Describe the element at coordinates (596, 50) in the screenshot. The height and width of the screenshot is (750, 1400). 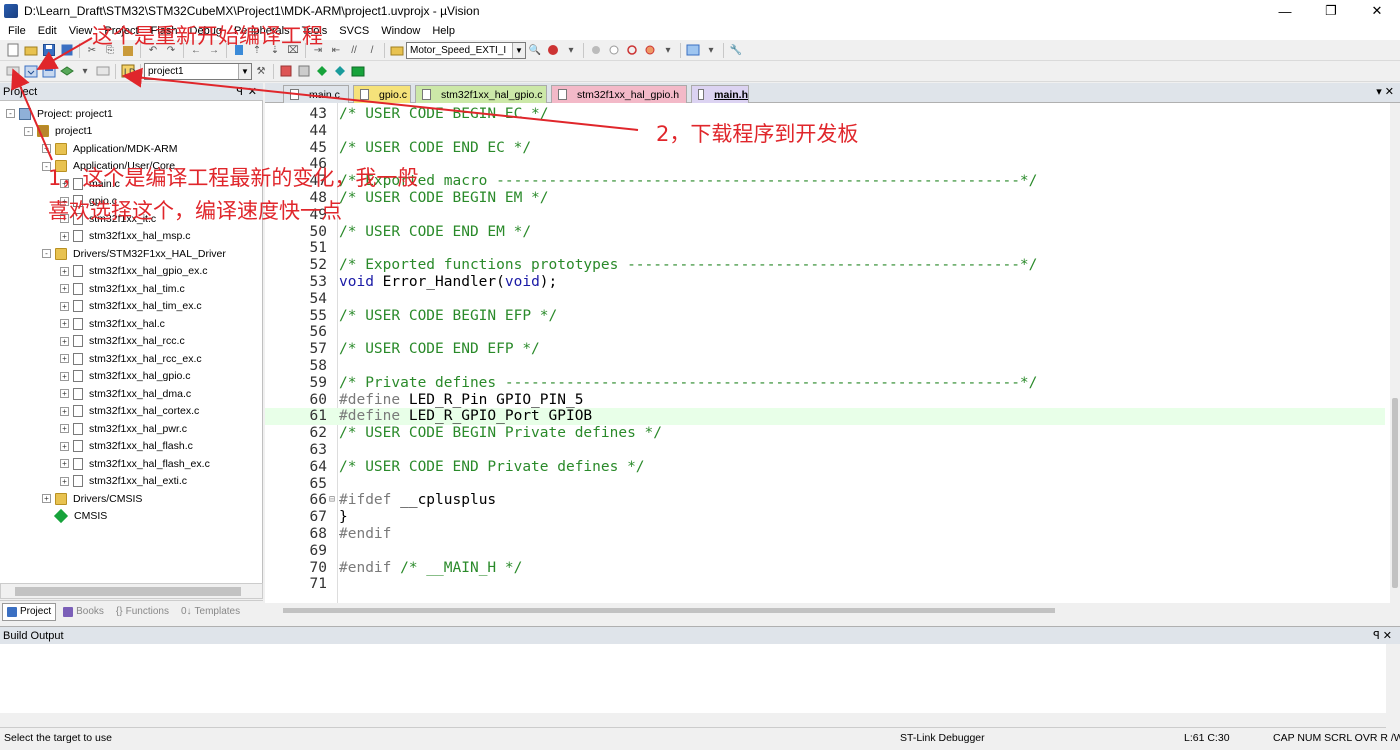
I see `insert-breakpoint-icon` at that location.